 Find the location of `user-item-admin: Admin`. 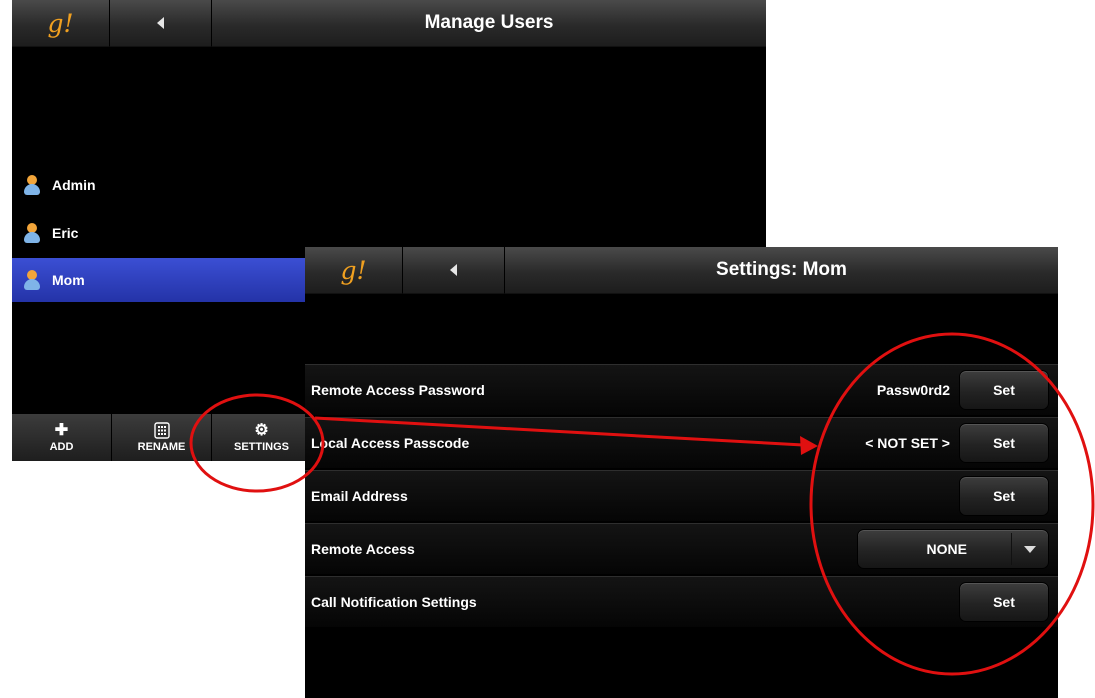

user-item-admin: Admin is located at coordinates (389, 185).